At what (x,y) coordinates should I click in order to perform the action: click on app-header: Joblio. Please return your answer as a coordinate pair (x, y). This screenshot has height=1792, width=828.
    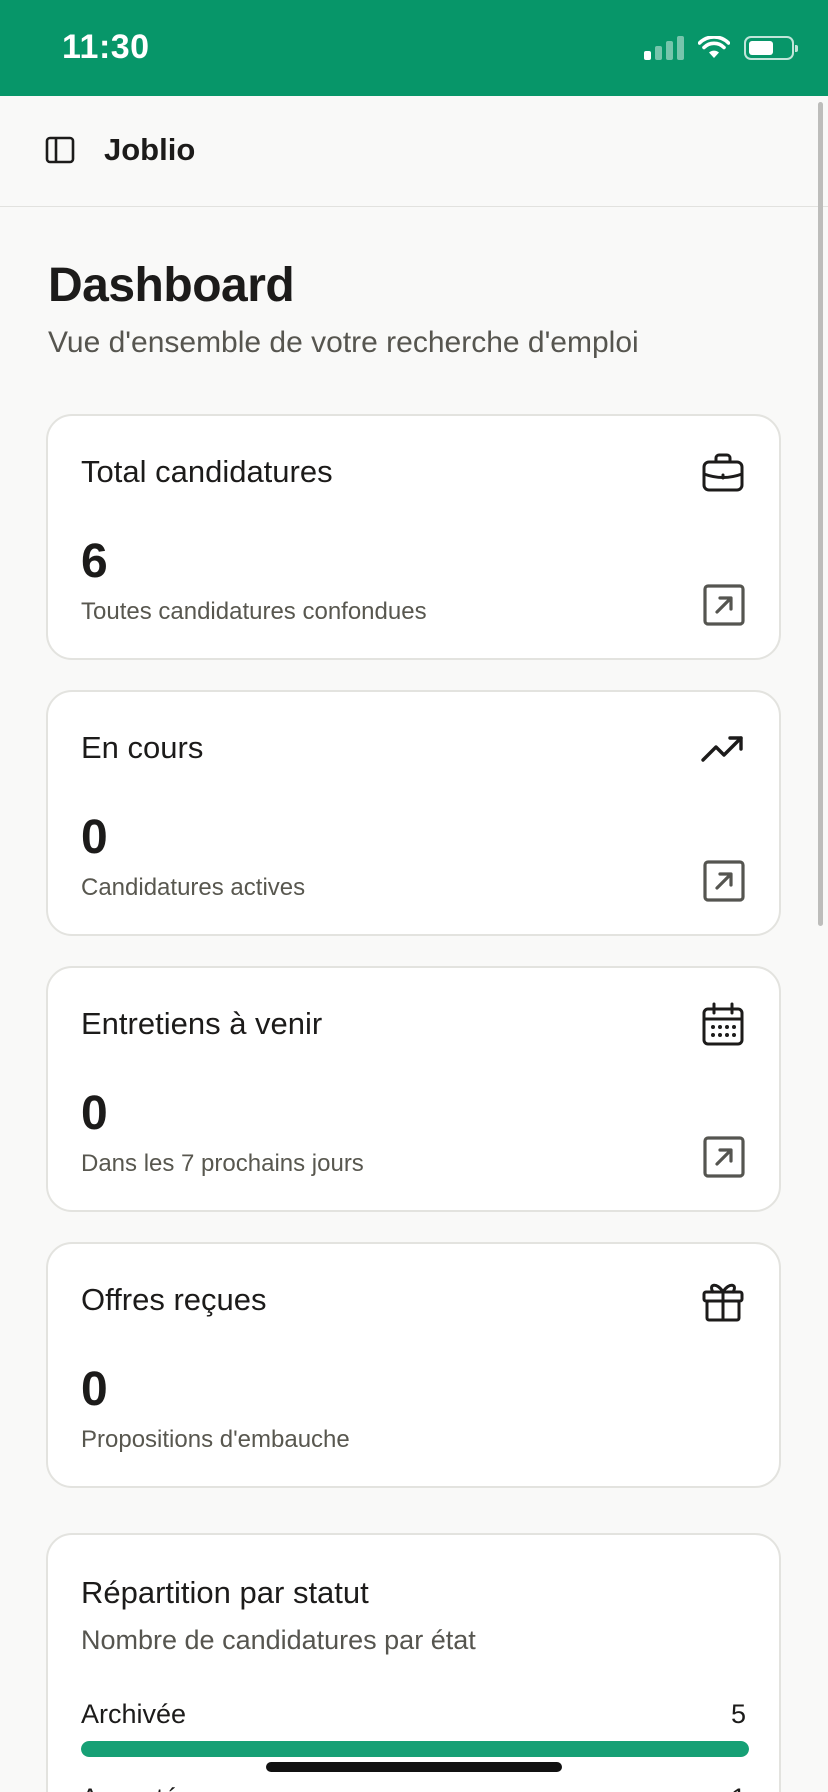
    Looking at the image, I should click on (414, 151).